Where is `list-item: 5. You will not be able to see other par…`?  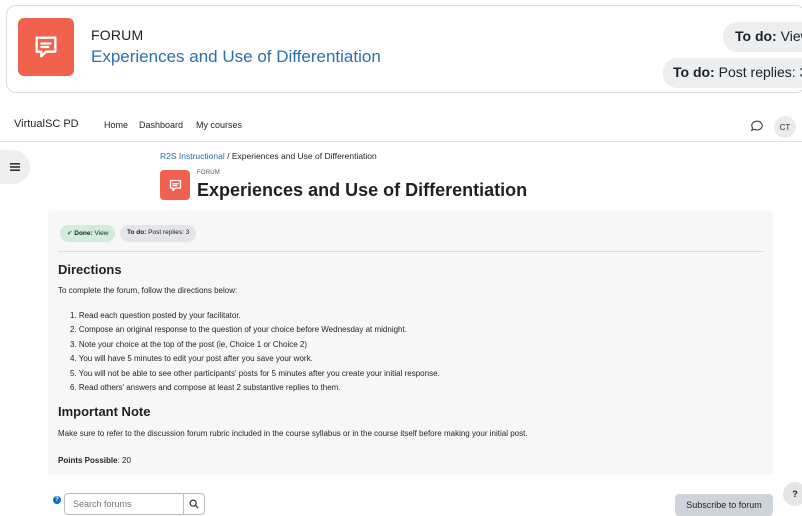 list-item: 5. You will not be able to see other par… is located at coordinates (255, 373).